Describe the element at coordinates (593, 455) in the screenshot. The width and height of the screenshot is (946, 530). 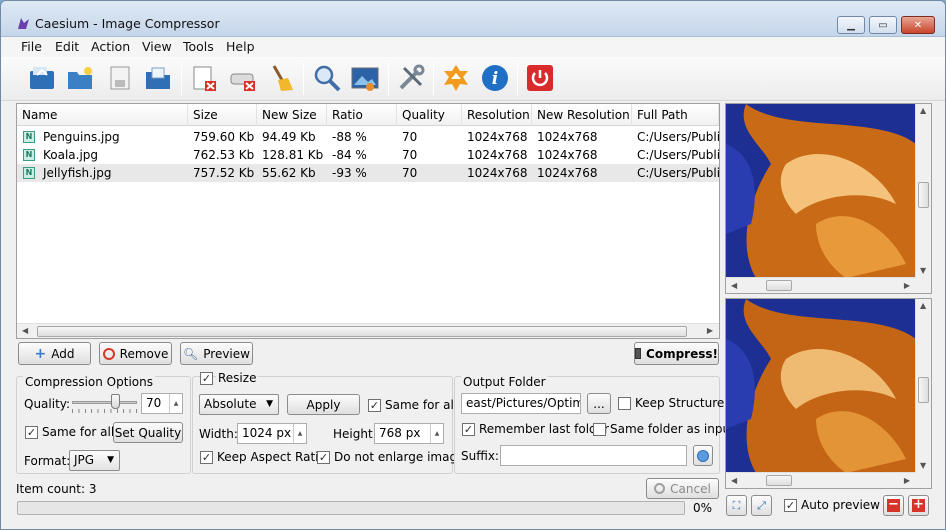
I see `suffix-field` at that location.